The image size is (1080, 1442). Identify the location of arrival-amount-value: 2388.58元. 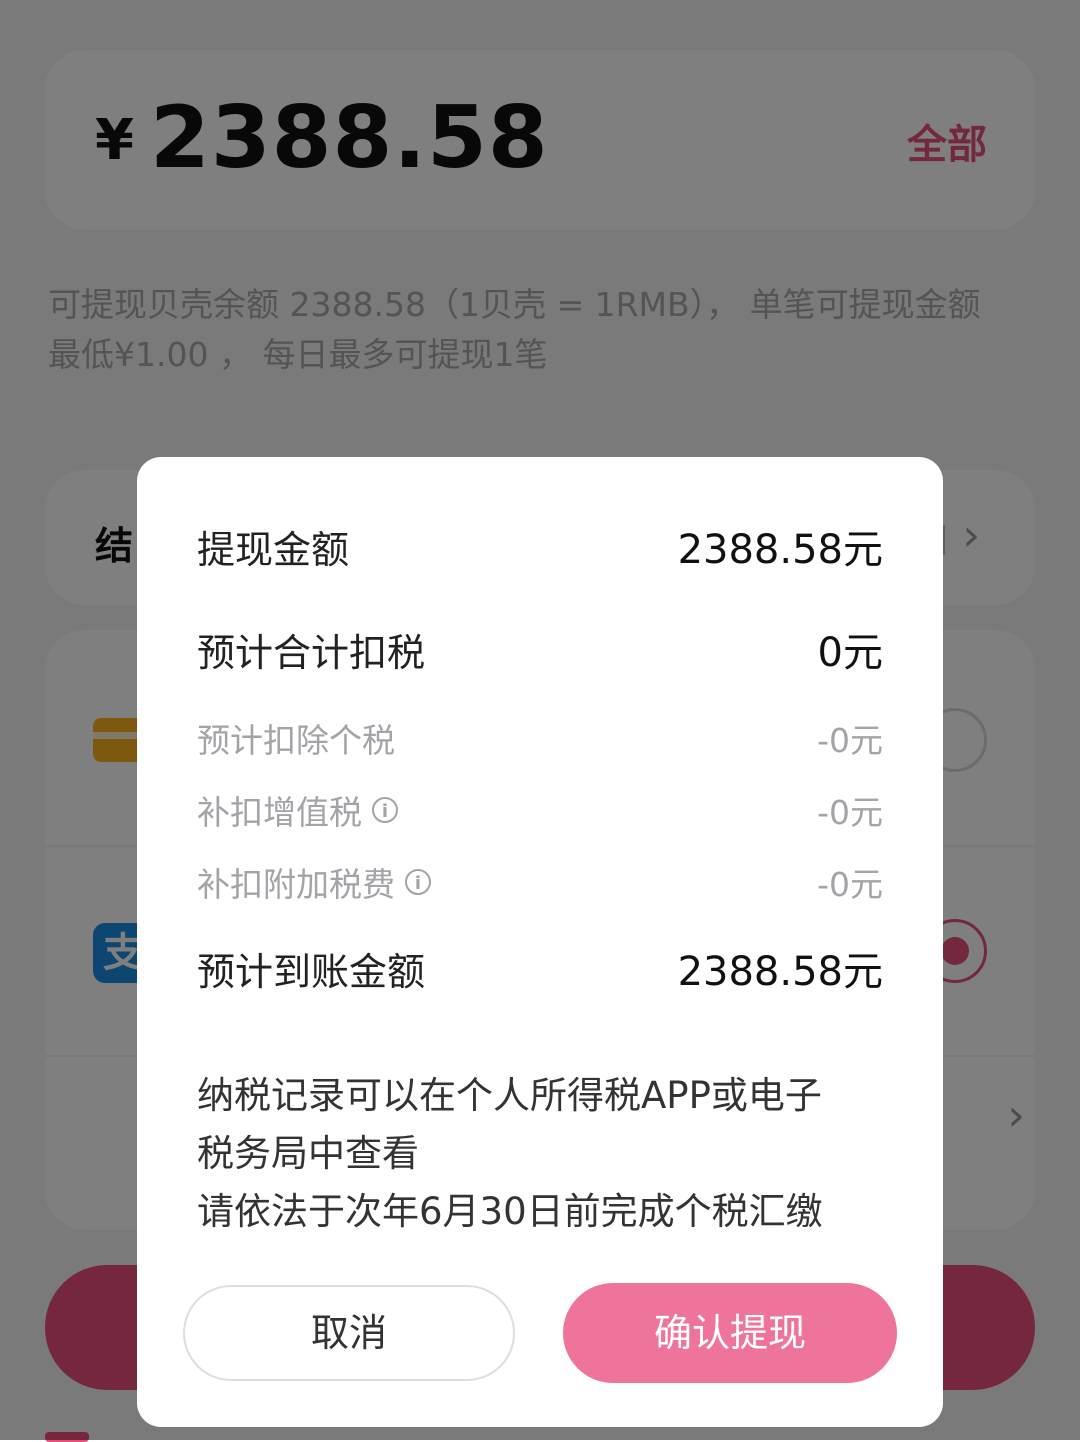
(780, 972).